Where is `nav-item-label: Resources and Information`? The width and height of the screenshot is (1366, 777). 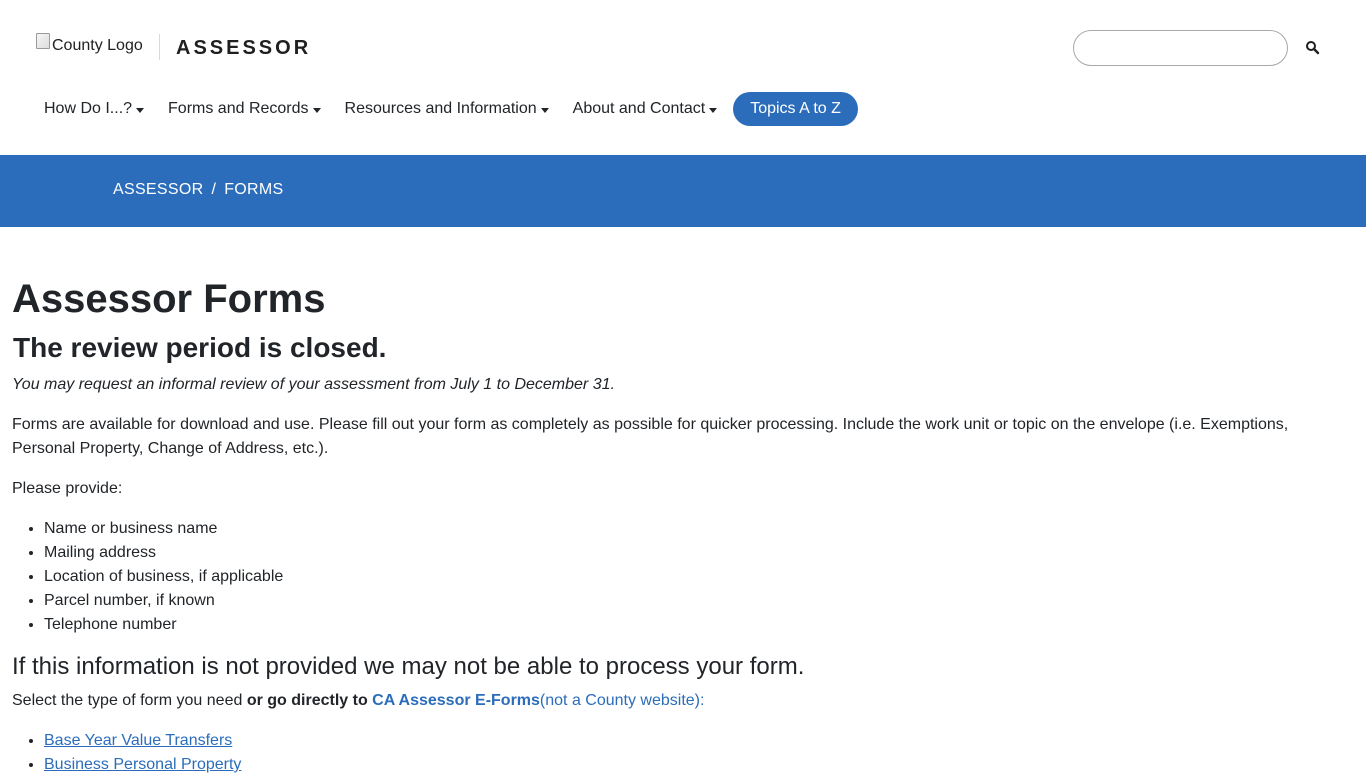
nav-item-label: Resources and Information is located at coordinates (440, 108).